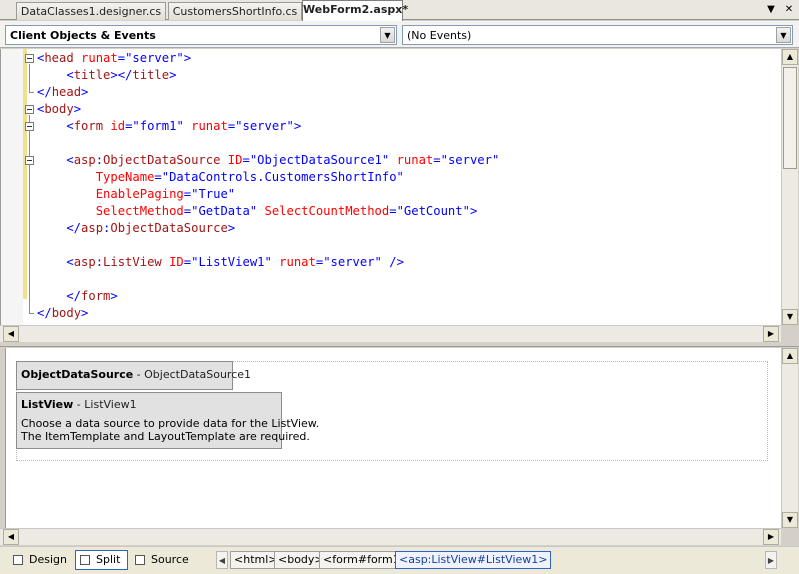 This screenshot has width=799, height=574. I want to click on code-token: ="server">, so click(264, 126).